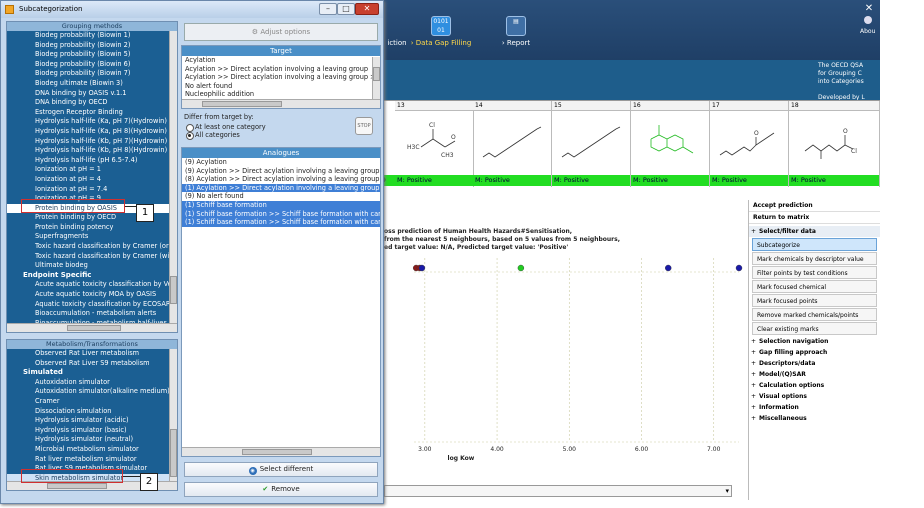 The height and width of the screenshot is (508, 924). What do you see at coordinates (281, 489) in the screenshot?
I see `remove-button: ✔ Remove` at bounding box center [281, 489].